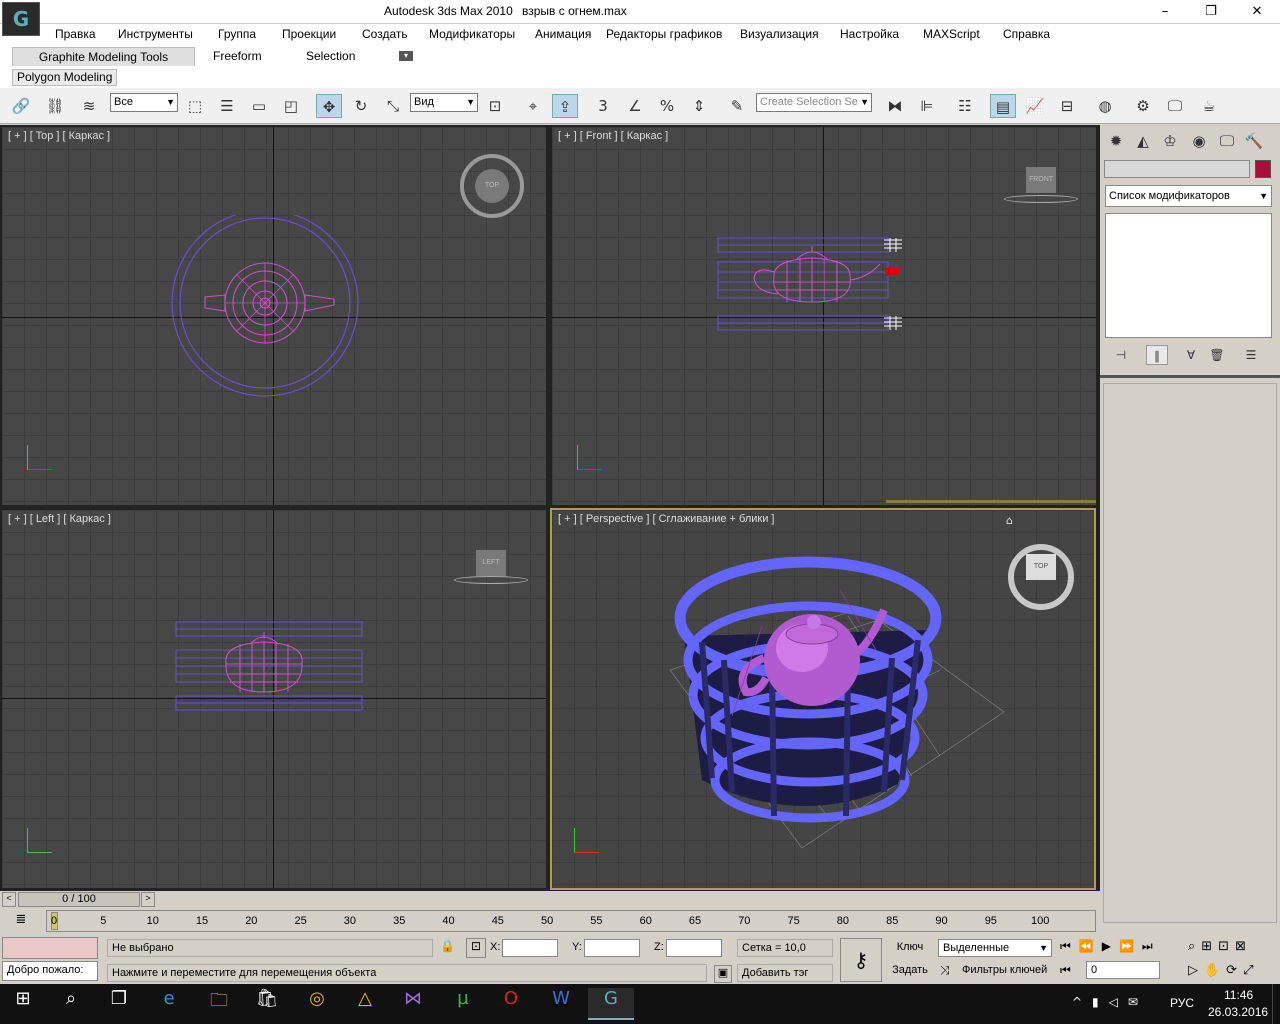 The image size is (1280, 1024). Describe the element at coordinates (1157, 355) in the screenshot. I see `show-end-result-icon: ∥` at that location.